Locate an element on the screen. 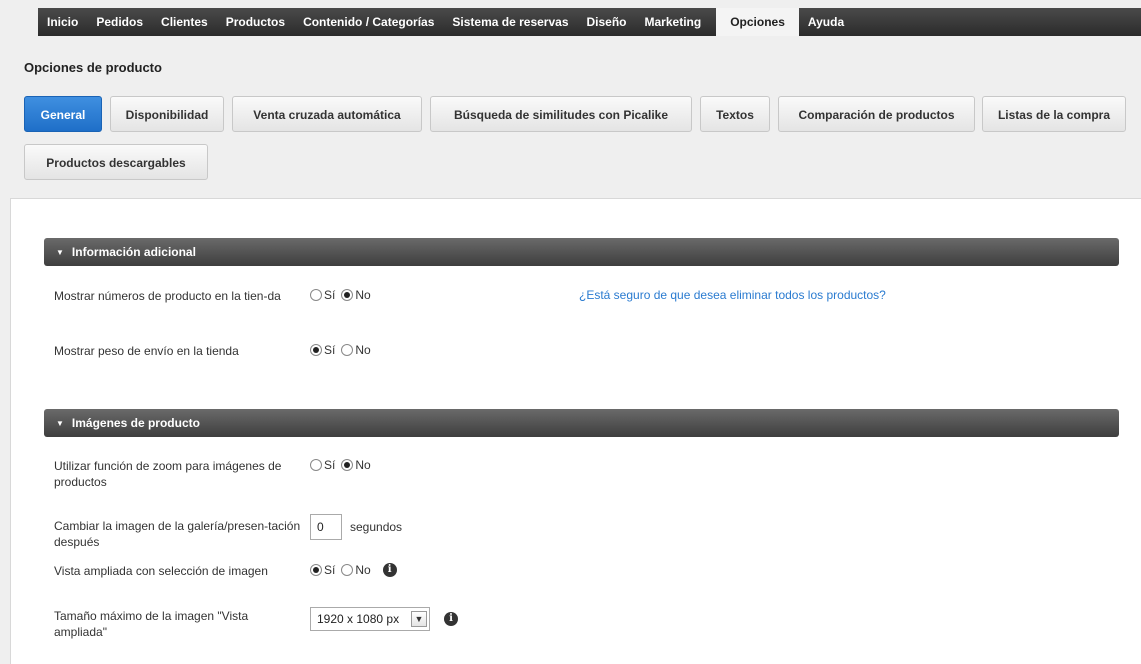 The width and height of the screenshot is (1141, 664). radio-show-weight-no is located at coordinates (347, 350).